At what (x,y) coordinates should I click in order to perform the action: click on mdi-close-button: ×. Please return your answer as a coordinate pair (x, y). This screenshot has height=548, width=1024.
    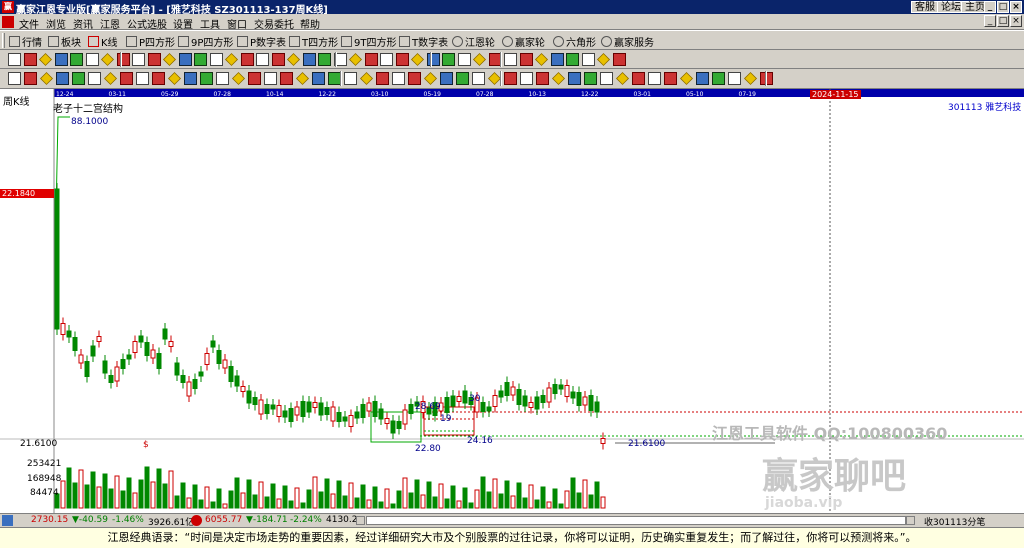
    Looking at the image, I should click on (1016, 21).